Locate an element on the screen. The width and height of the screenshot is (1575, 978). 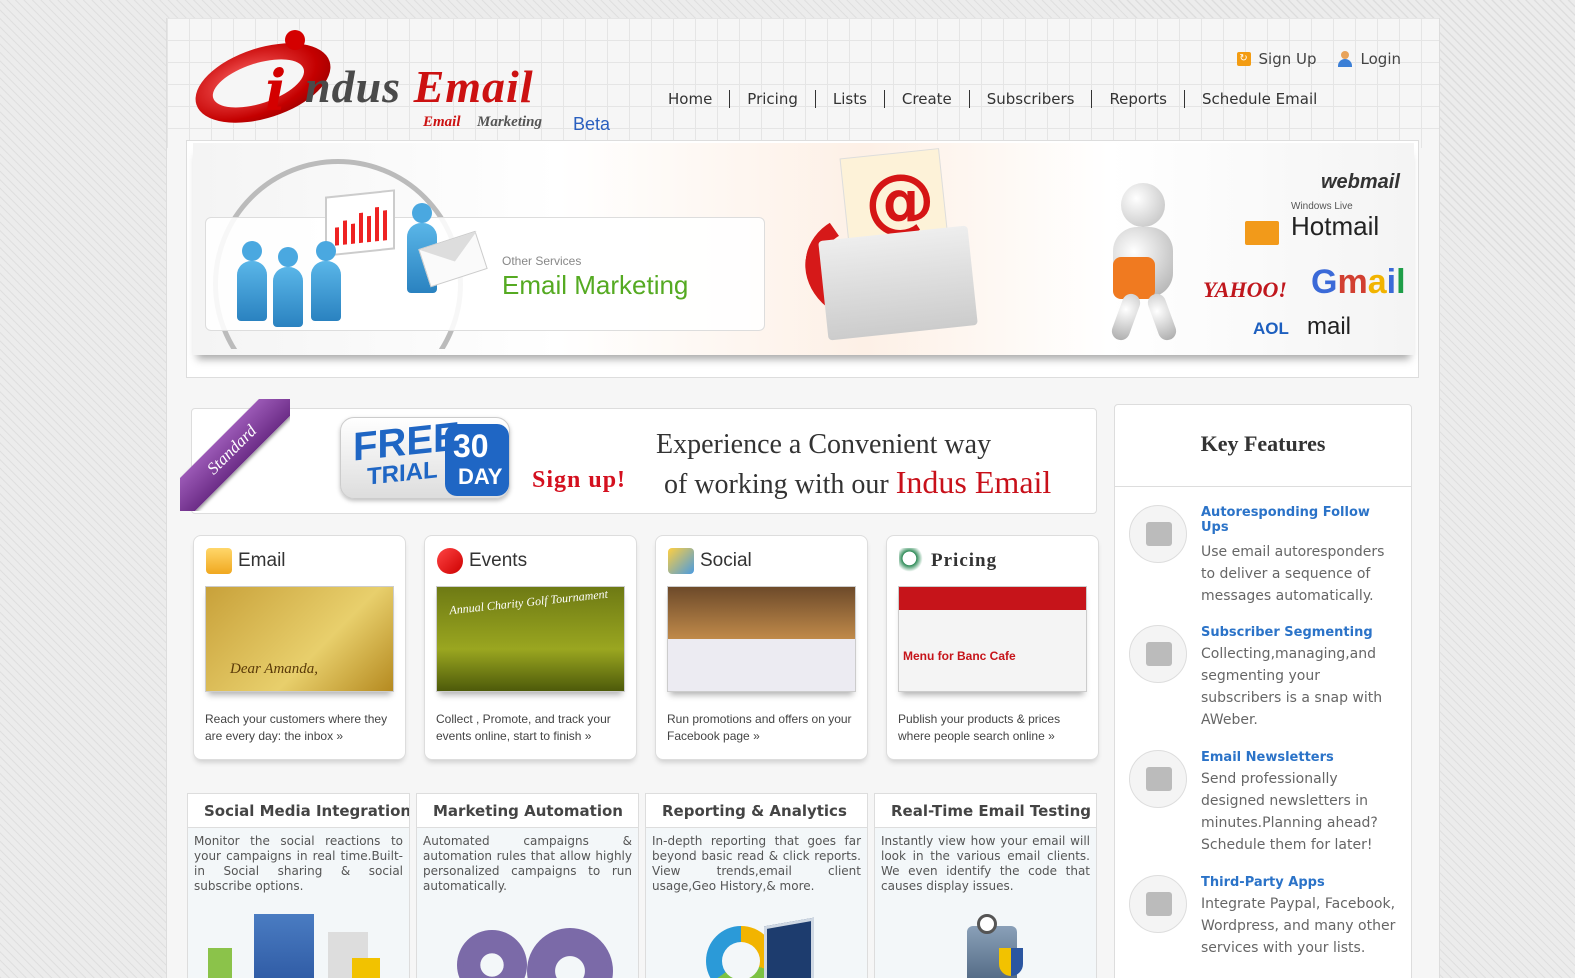
signup-icon: ↻ is located at coordinates (1243, 59).